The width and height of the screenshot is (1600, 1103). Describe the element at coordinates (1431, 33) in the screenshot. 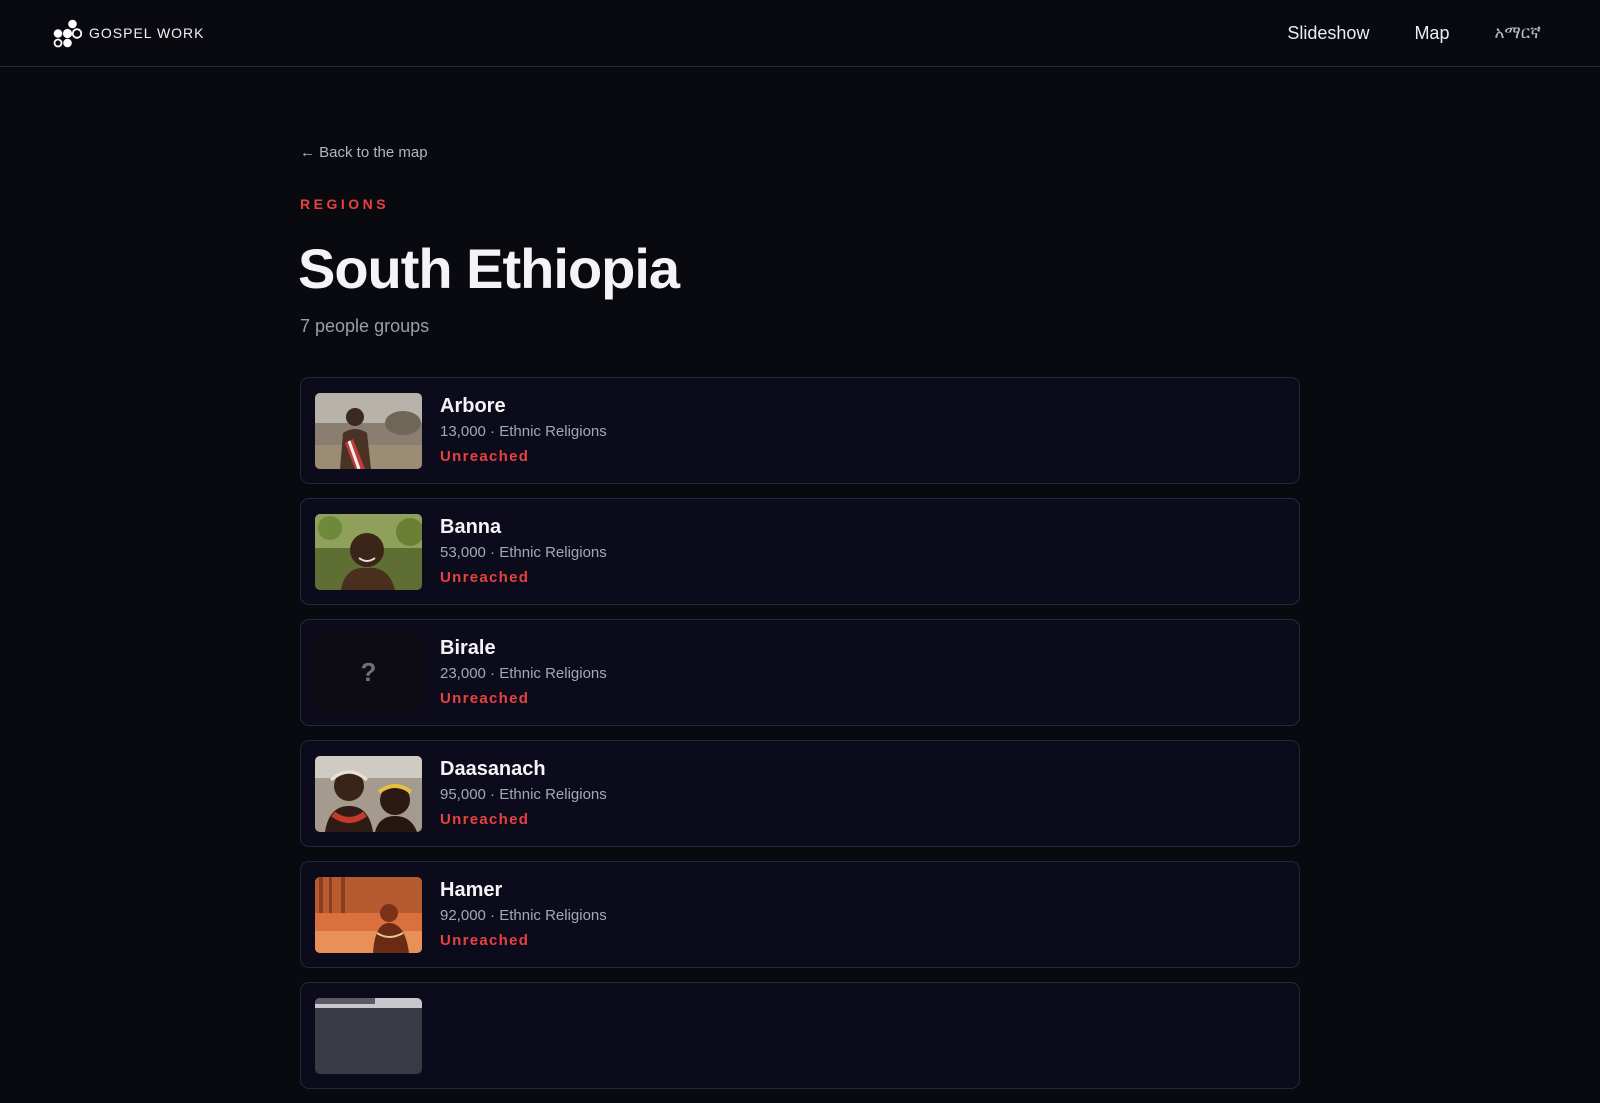

I see `nav-map: Map` at that location.